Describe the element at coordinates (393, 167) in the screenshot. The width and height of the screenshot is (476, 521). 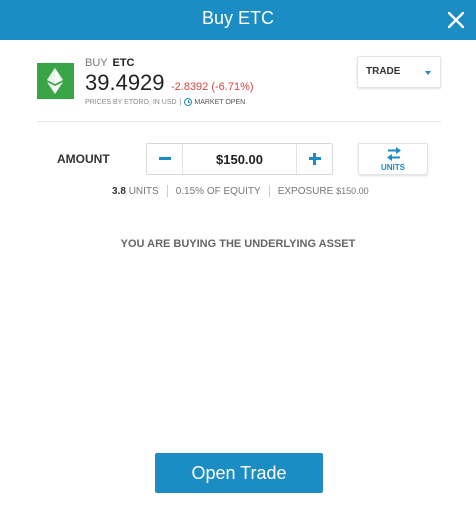
I see `units-toggle-label: UNITS` at that location.